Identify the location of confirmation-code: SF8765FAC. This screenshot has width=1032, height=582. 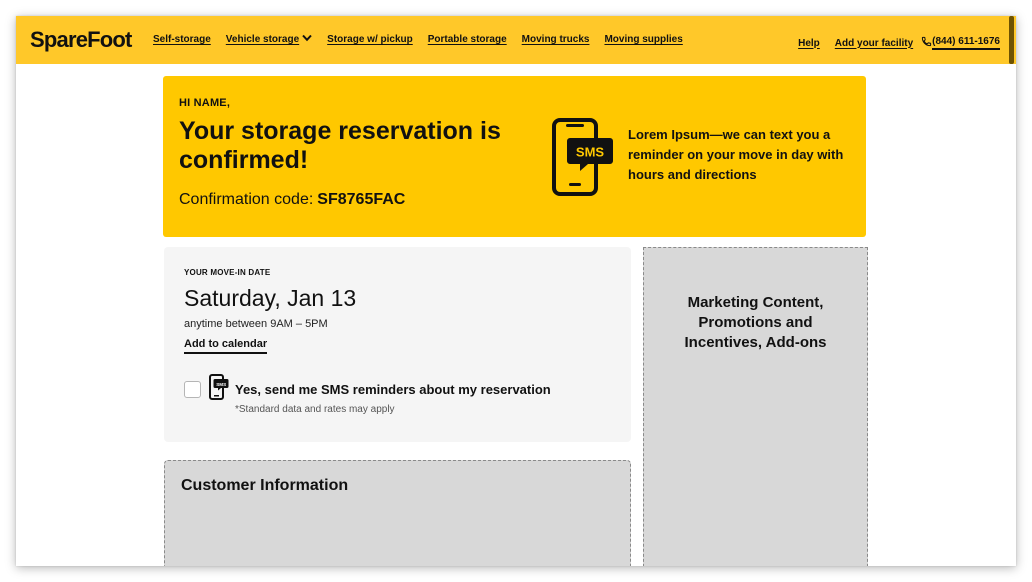
(361, 199).